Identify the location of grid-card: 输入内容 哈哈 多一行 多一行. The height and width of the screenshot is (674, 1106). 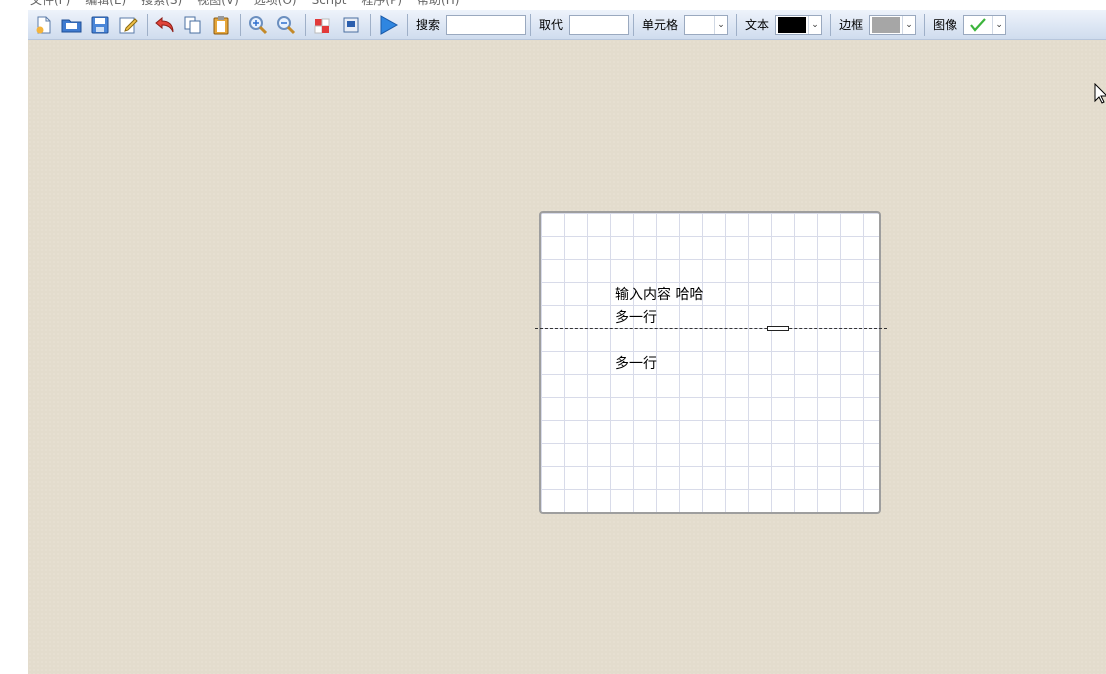
(711, 362).